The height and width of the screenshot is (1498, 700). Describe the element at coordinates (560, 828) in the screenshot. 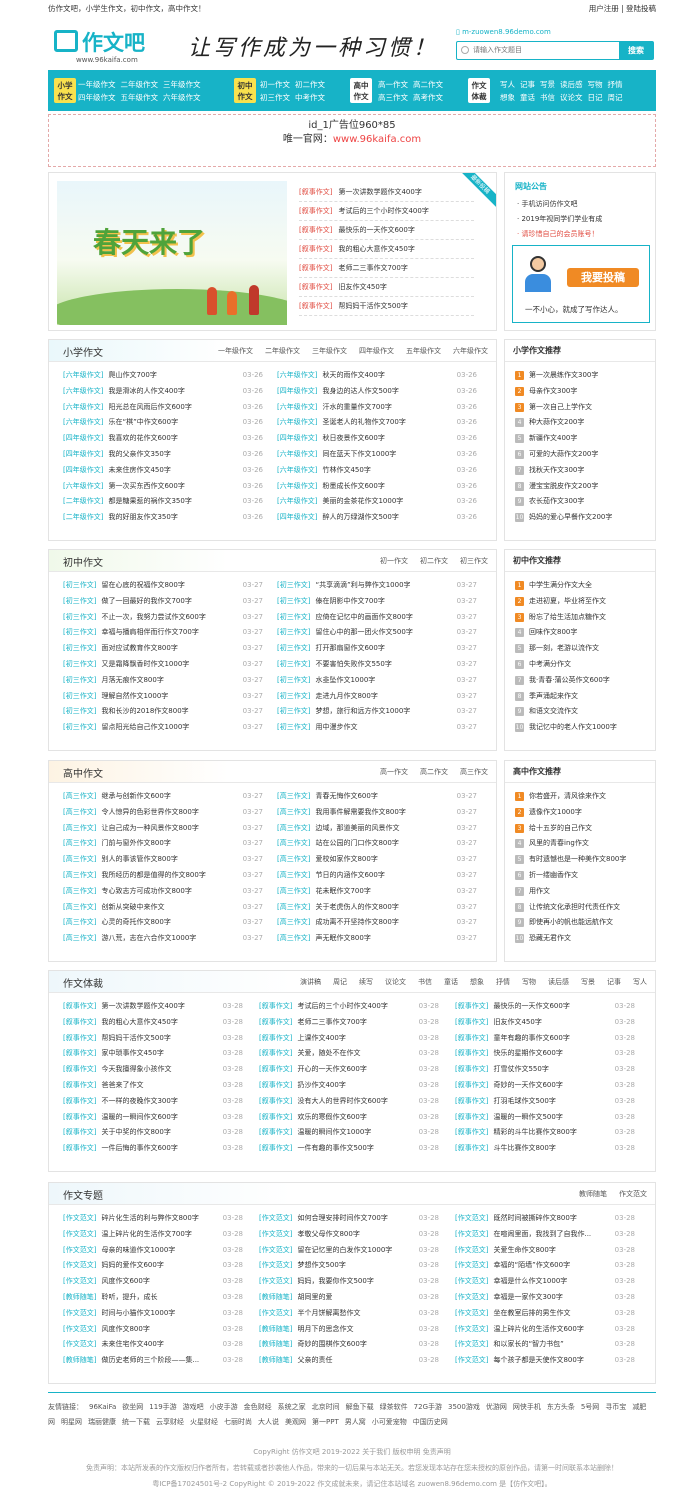

I see `recommend-item-title: 给十五岁的自己作文` at that location.